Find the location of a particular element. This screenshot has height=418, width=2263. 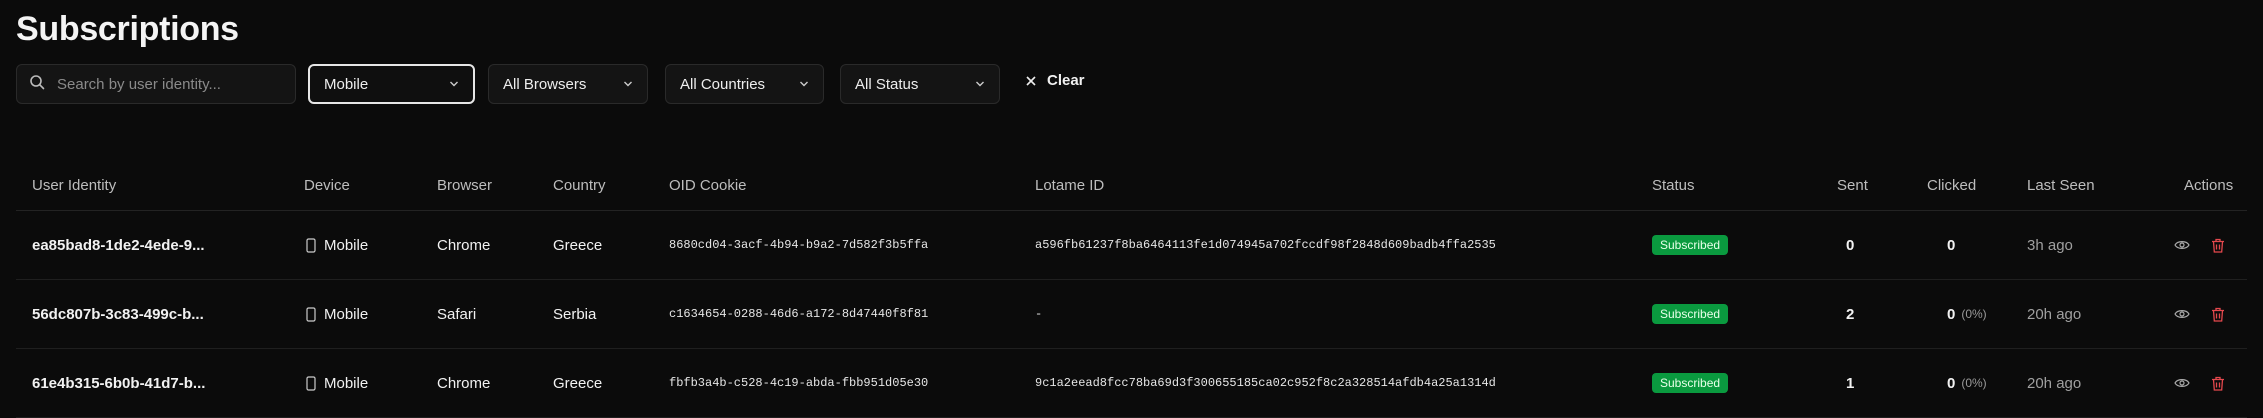

browser-cell: Safari is located at coordinates (457, 314).